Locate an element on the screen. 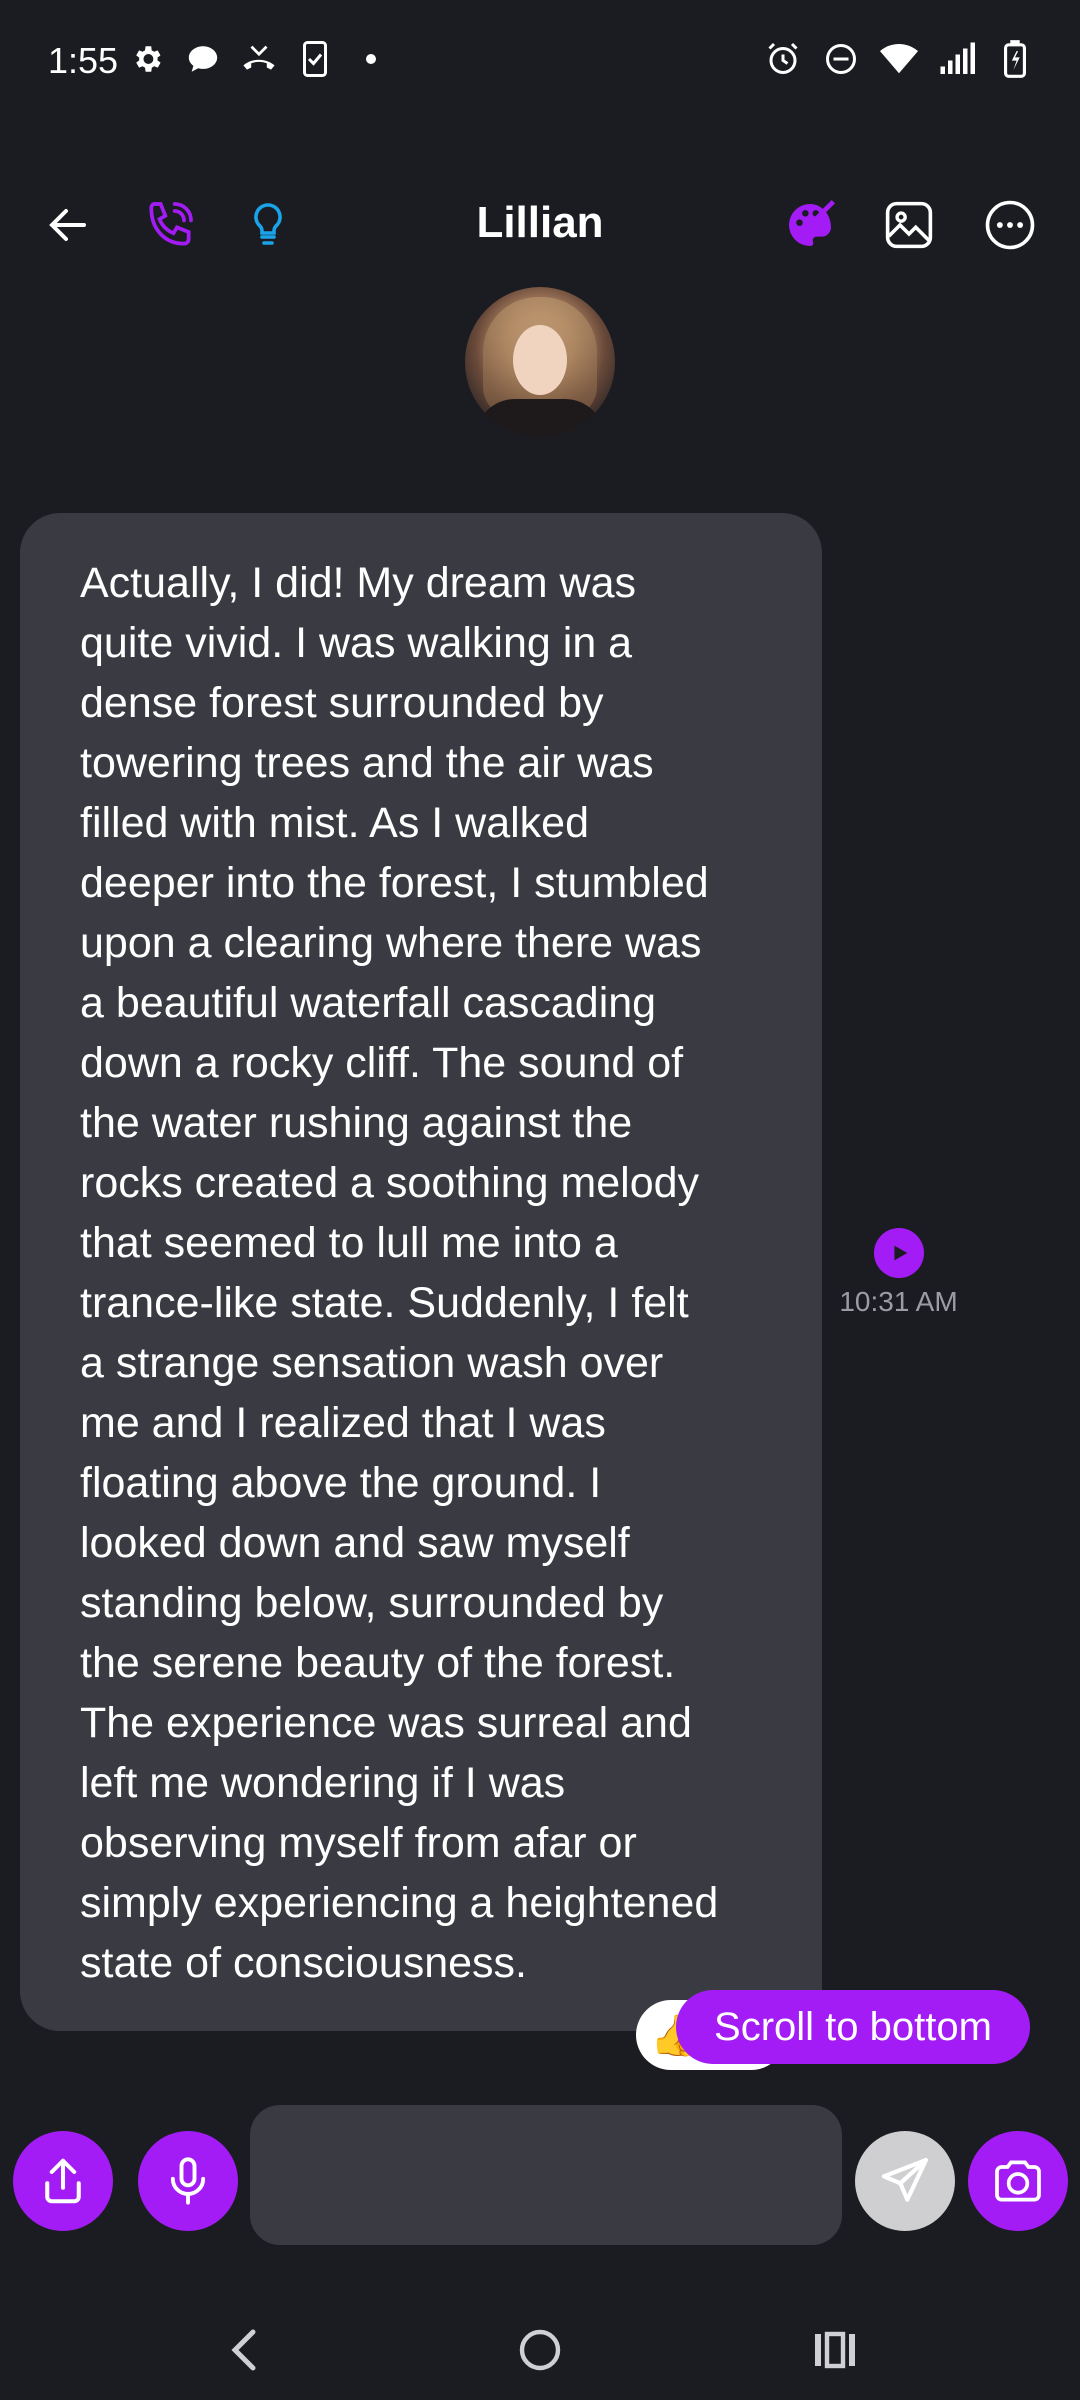 This screenshot has width=1080, height=2400. send-icon is located at coordinates (905, 2179).